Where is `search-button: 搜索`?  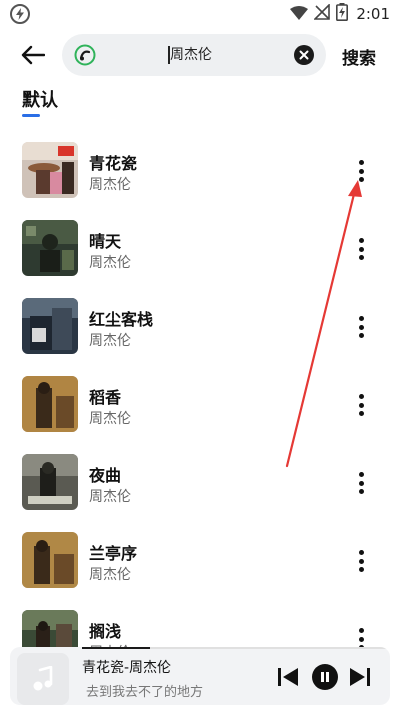 search-button: 搜索 is located at coordinates (359, 56).